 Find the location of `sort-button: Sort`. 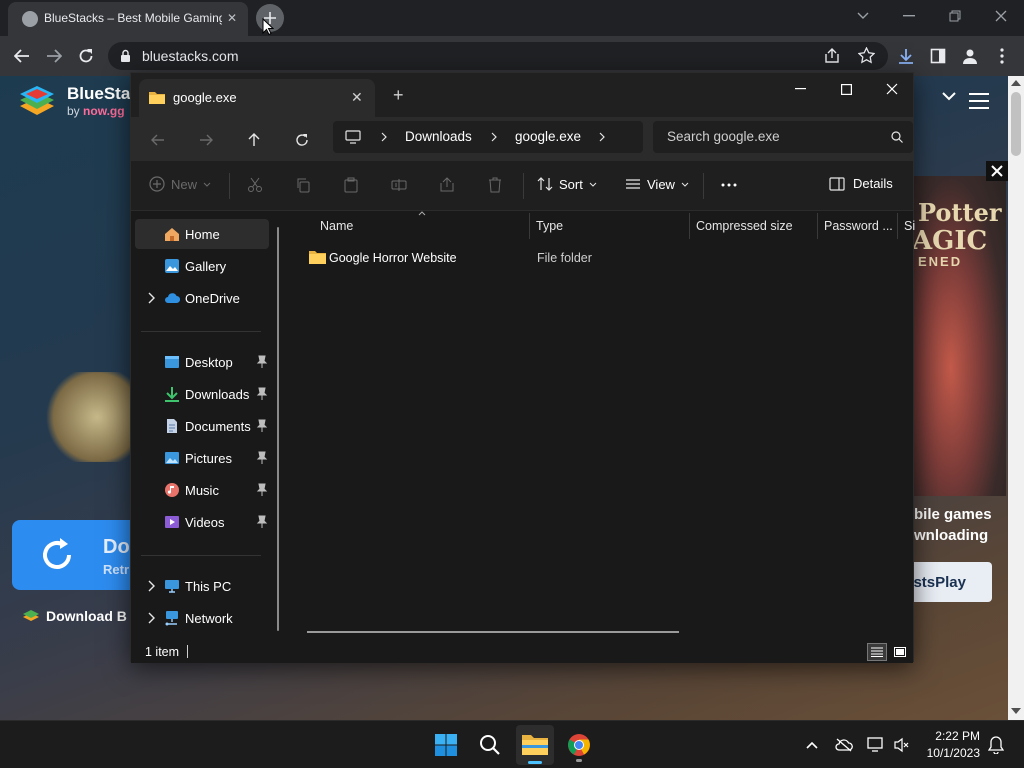

sort-button: Sort is located at coordinates (567, 184).